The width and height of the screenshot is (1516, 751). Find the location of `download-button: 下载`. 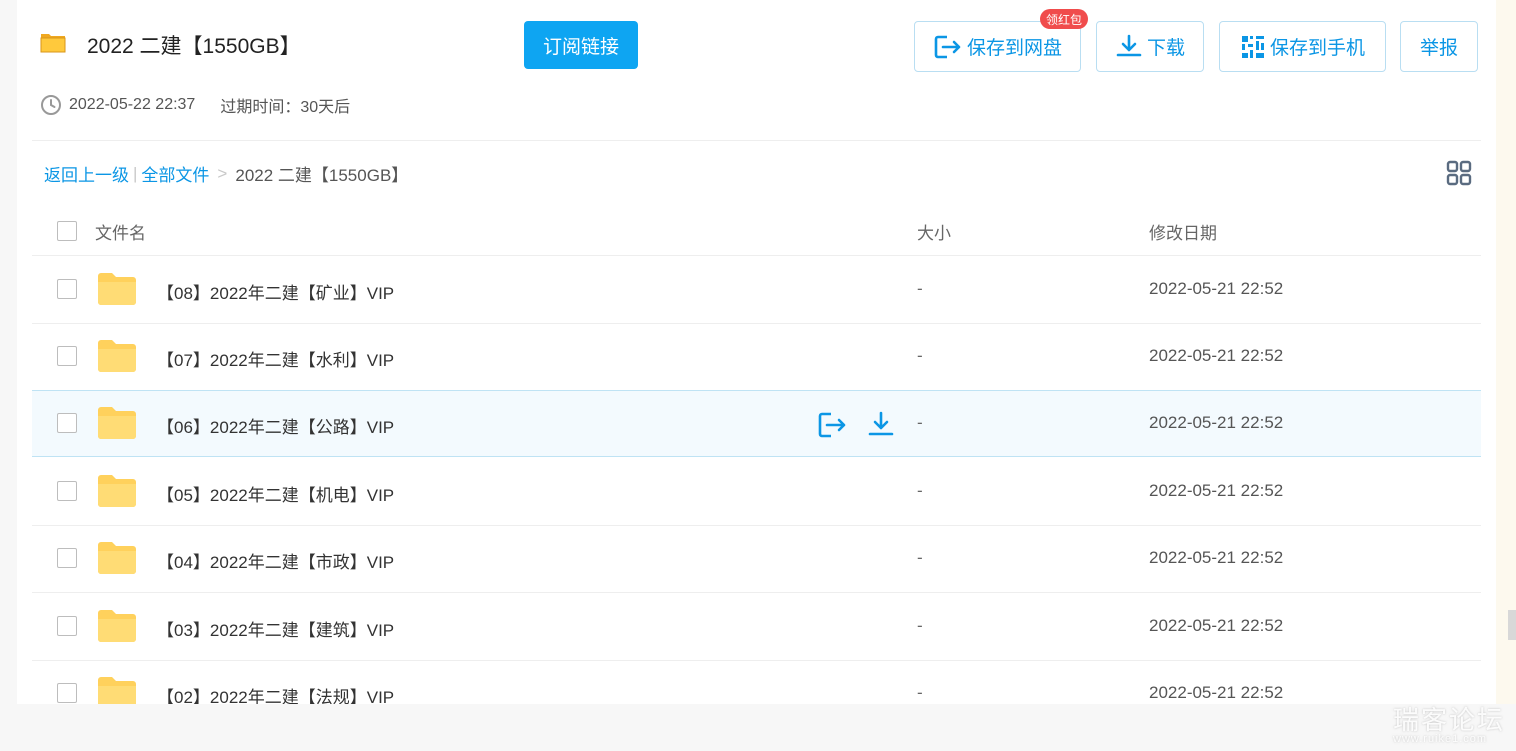

download-button: 下载 is located at coordinates (1150, 46).